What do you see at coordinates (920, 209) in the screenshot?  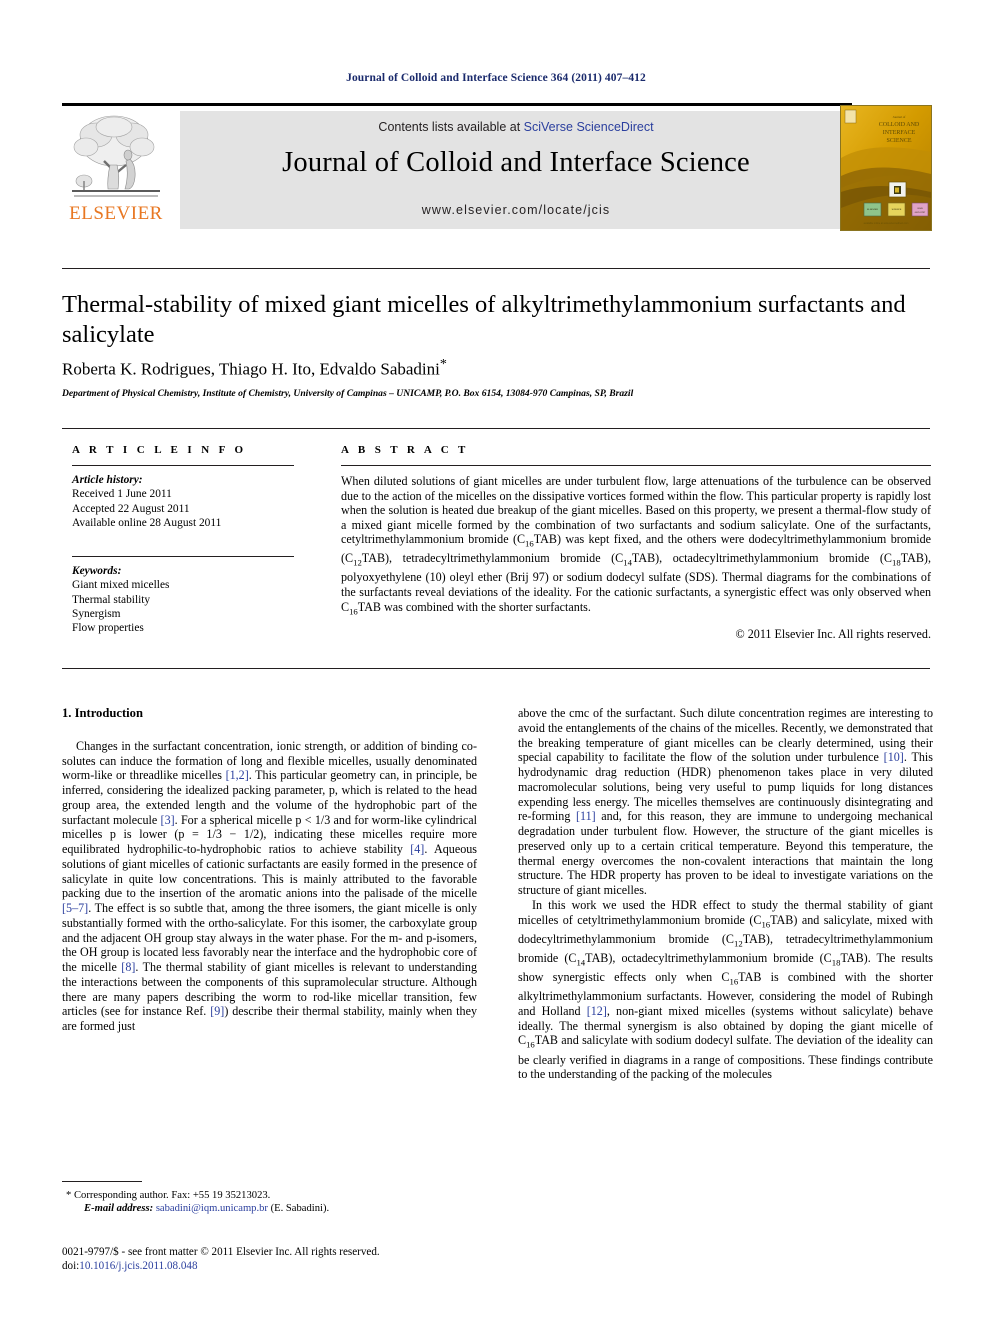 I see `svg-text: ISSN` at bounding box center [920, 209].